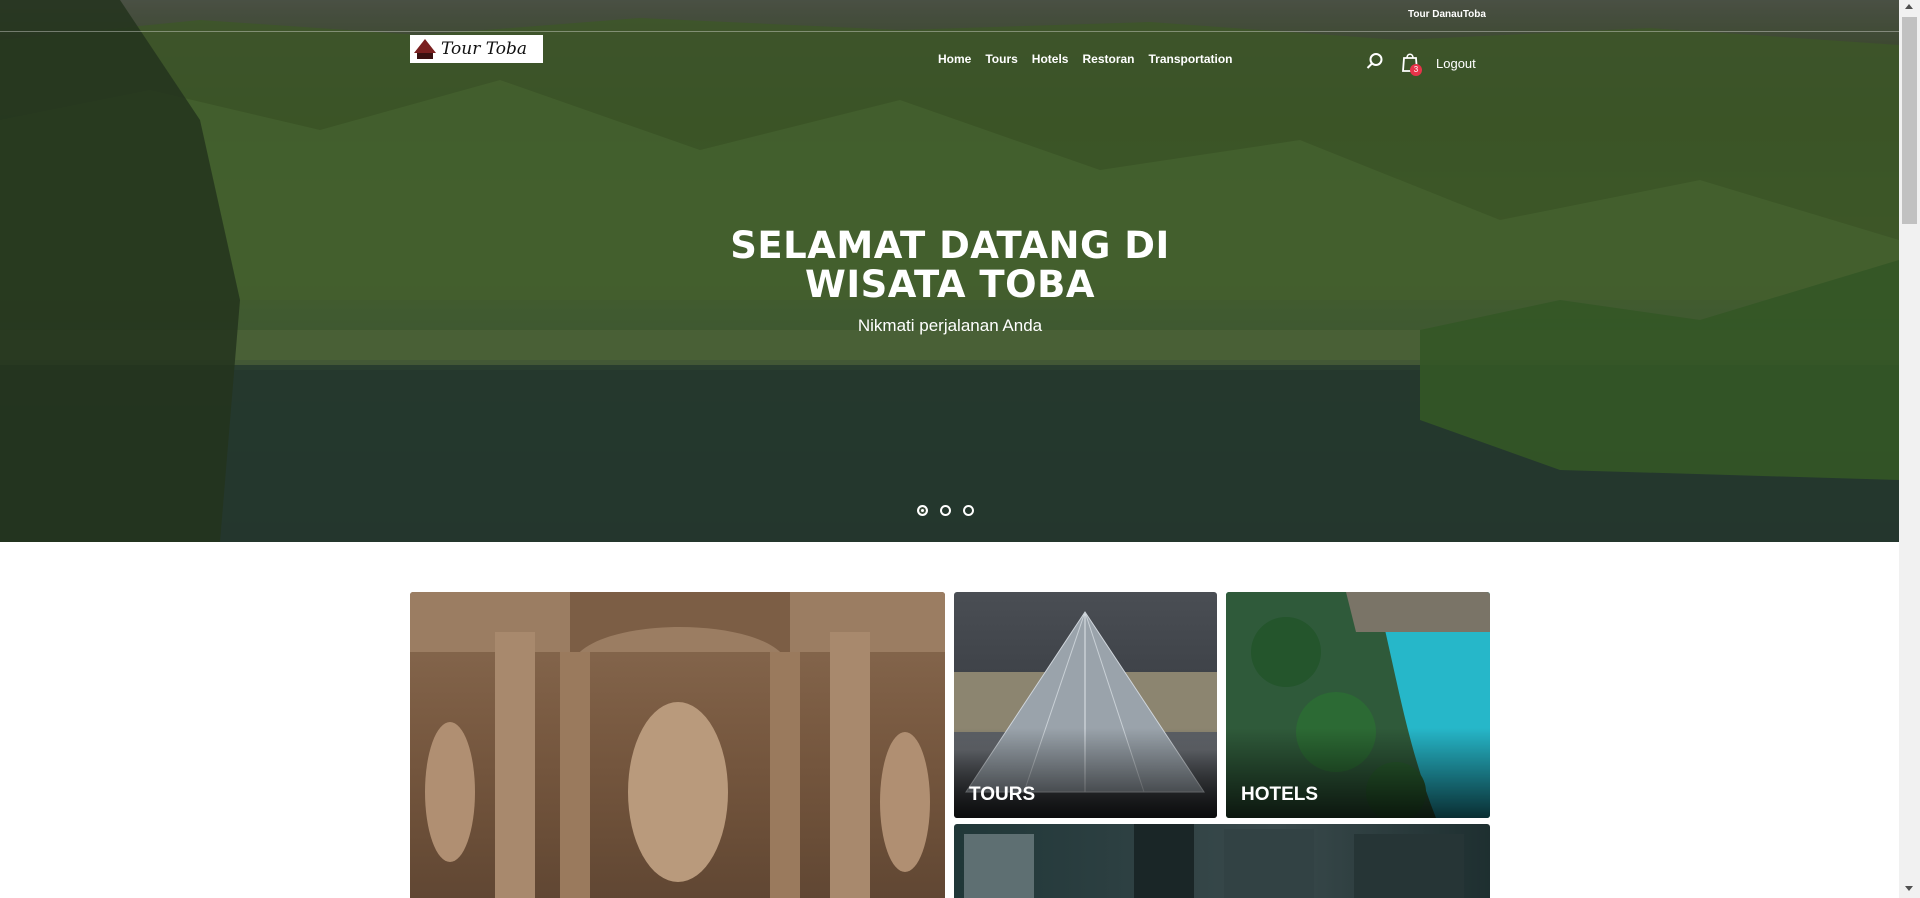  What do you see at coordinates (1416, 70) in the screenshot?
I see `cart-count-badge: 3` at bounding box center [1416, 70].